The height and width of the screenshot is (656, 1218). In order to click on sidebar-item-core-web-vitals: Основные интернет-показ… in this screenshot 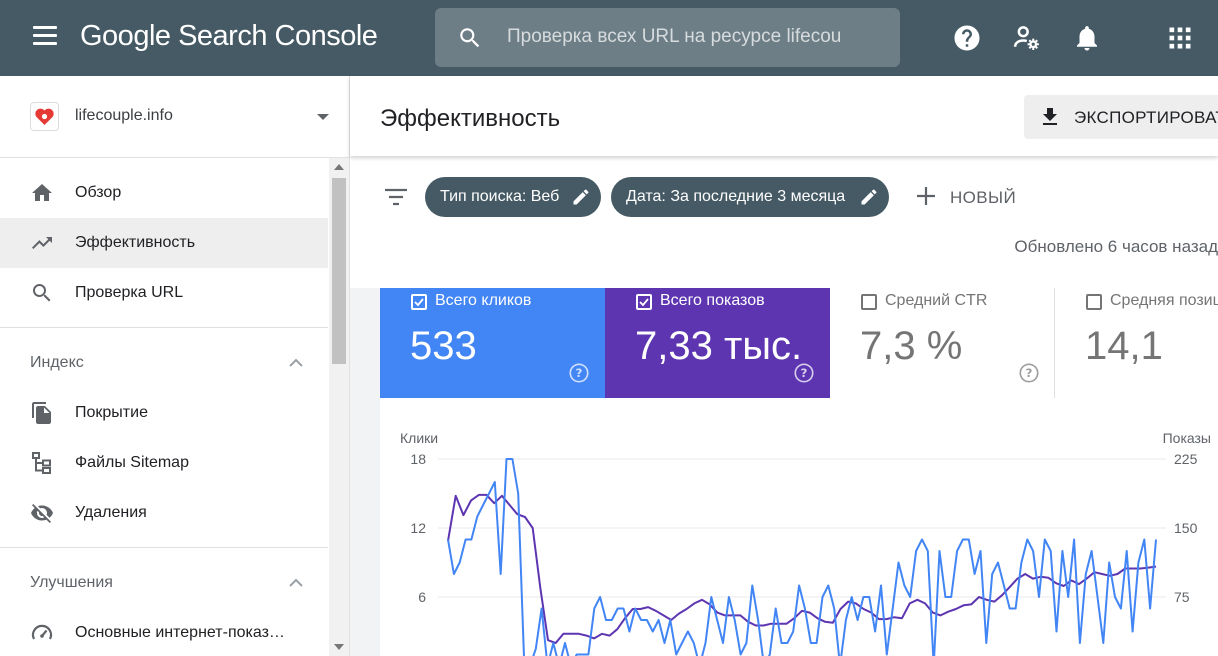, I will do `click(164, 632)`.